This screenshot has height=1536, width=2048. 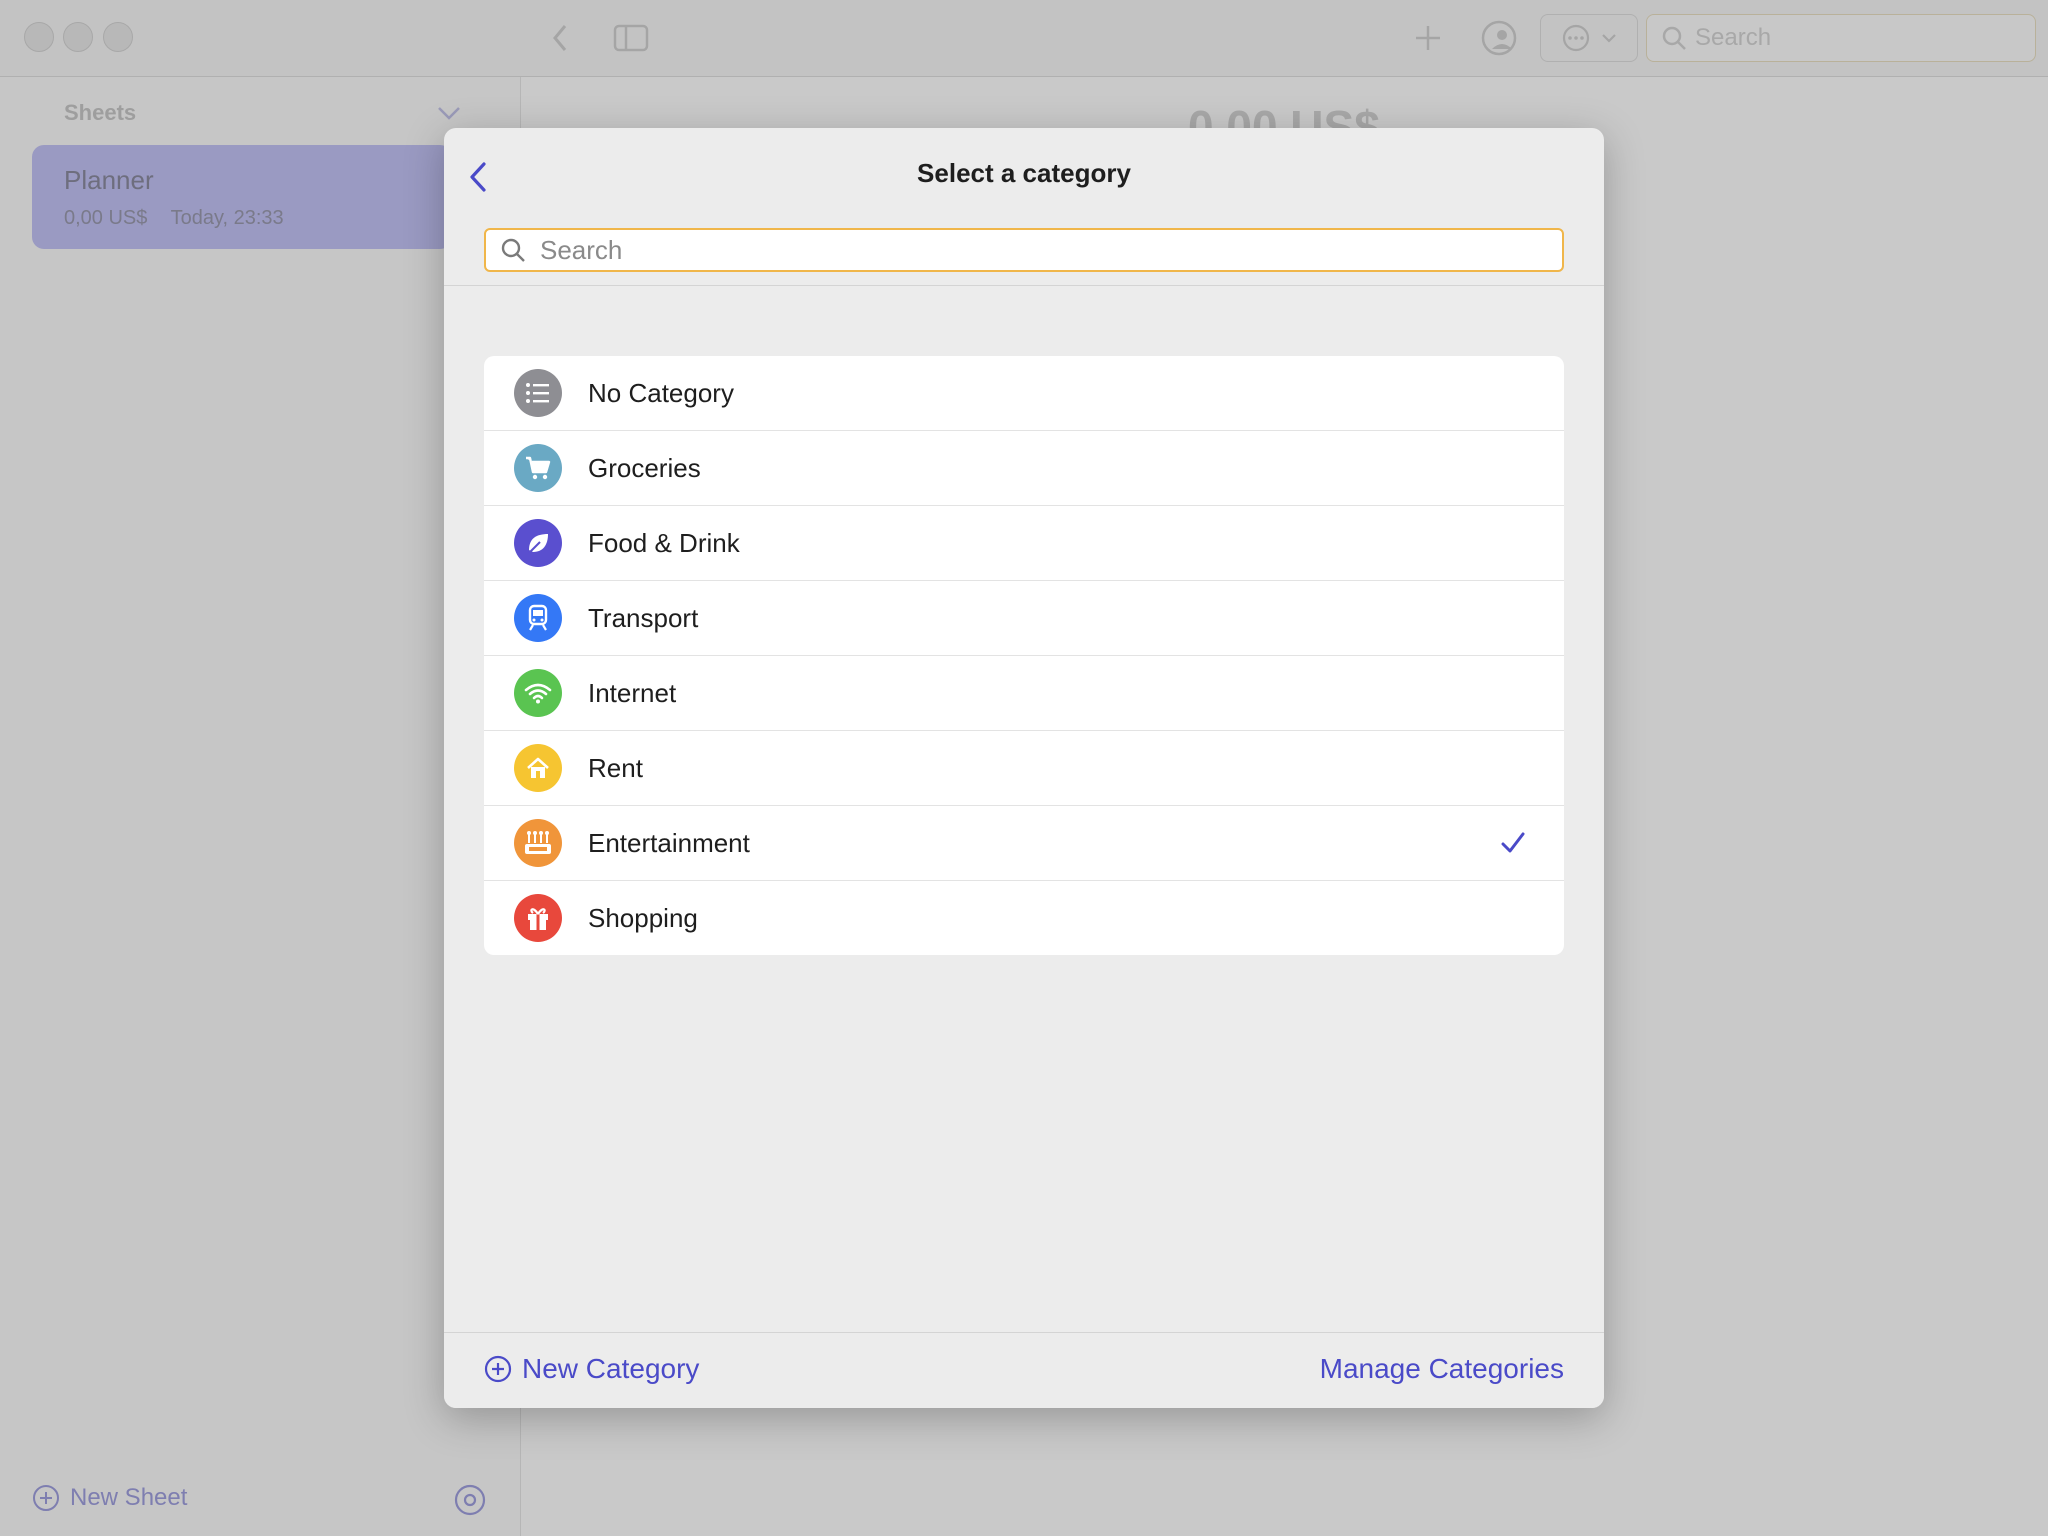 What do you see at coordinates (538, 618) in the screenshot?
I see `train-icon` at bounding box center [538, 618].